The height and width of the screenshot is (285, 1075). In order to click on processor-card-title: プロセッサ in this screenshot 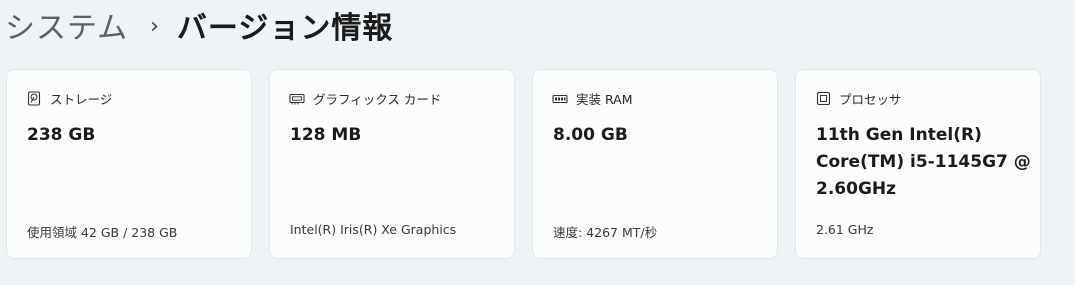, I will do `click(870, 99)`.